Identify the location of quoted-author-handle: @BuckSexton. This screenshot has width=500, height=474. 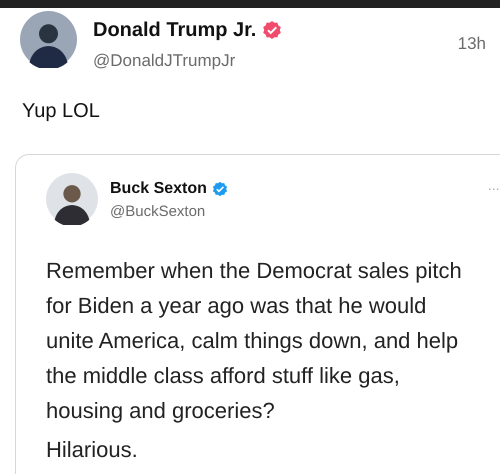
(158, 212).